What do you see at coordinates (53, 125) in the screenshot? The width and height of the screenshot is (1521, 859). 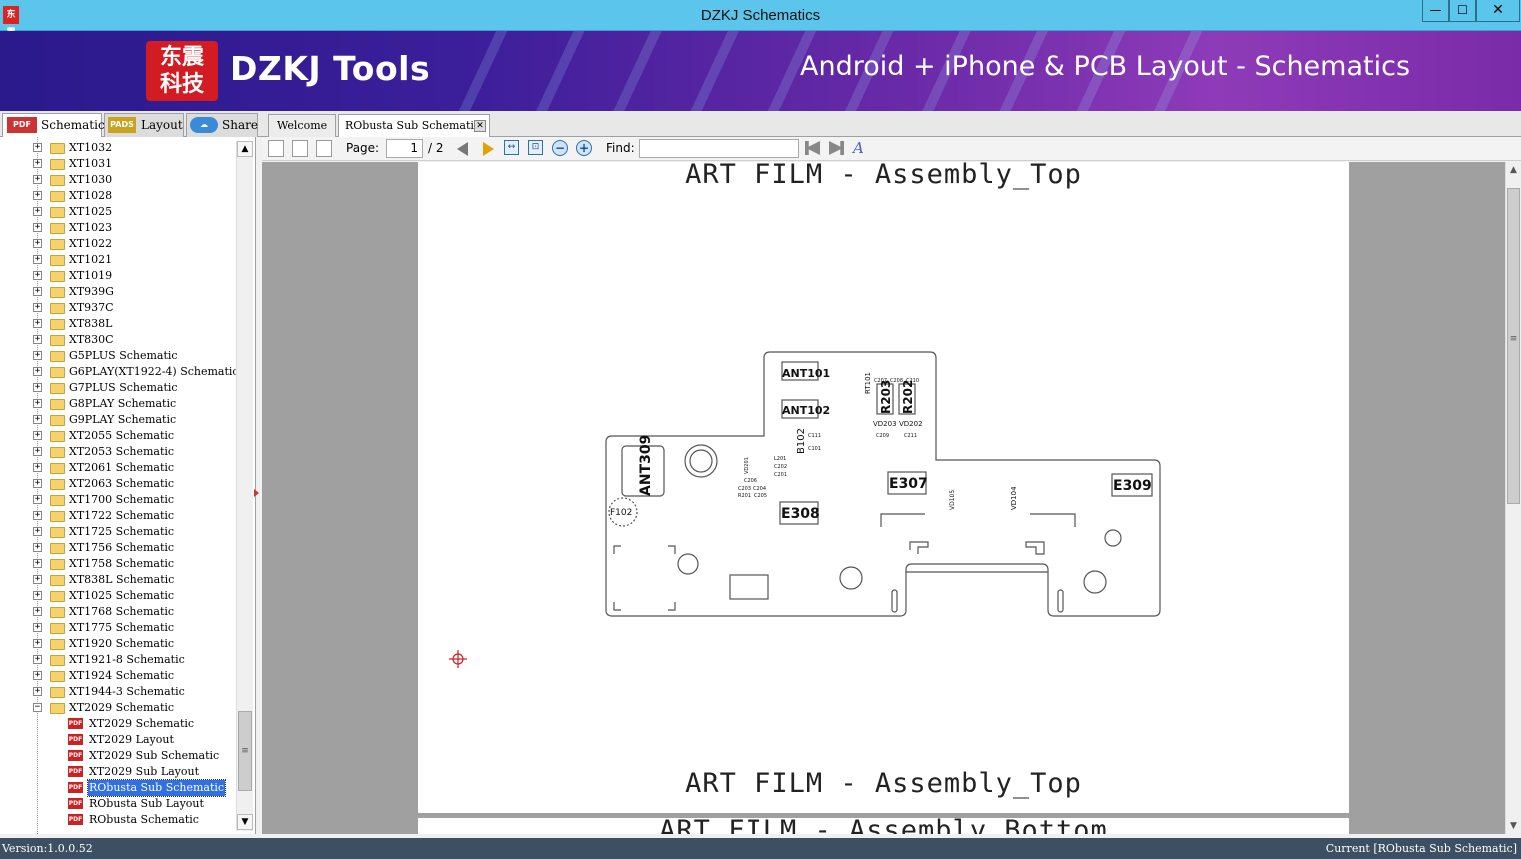 I see `tab-schematic: PDF Schematic` at bounding box center [53, 125].